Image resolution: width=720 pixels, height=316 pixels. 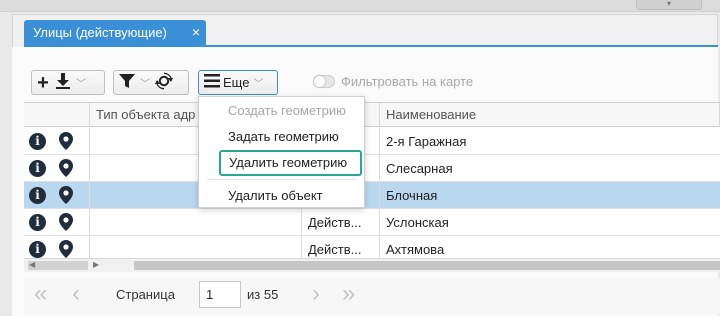 What do you see at coordinates (407, 81) in the screenshot?
I see `map-filter-label: Фильтровать на карте` at bounding box center [407, 81].